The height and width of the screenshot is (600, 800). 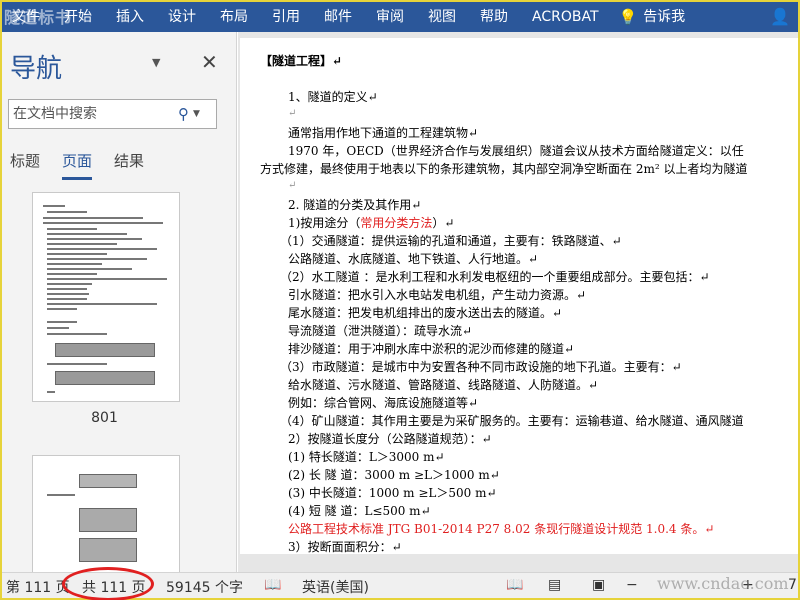 What do you see at coordinates (130, 17) in the screenshot?
I see `tab-insert: 插入` at bounding box center [130, 17].